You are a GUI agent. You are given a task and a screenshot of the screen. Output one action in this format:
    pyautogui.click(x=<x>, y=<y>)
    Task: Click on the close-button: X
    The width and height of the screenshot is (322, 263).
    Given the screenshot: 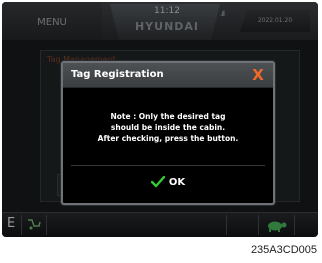 What is the action you would take?
    pyautogui.click(x=258, y=76)
    